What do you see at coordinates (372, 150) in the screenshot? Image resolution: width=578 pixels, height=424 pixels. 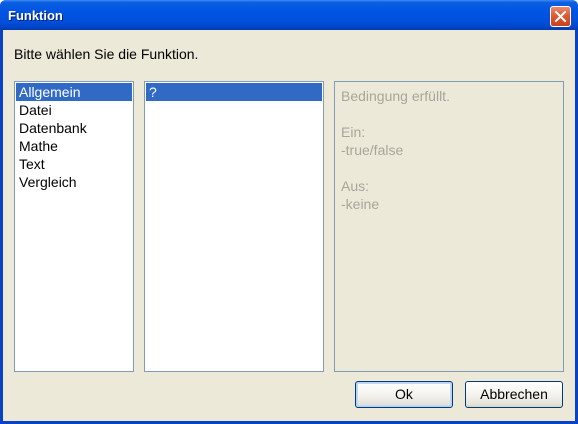 I see `description-input-value: -true/false` at bounding box center [372, 150].